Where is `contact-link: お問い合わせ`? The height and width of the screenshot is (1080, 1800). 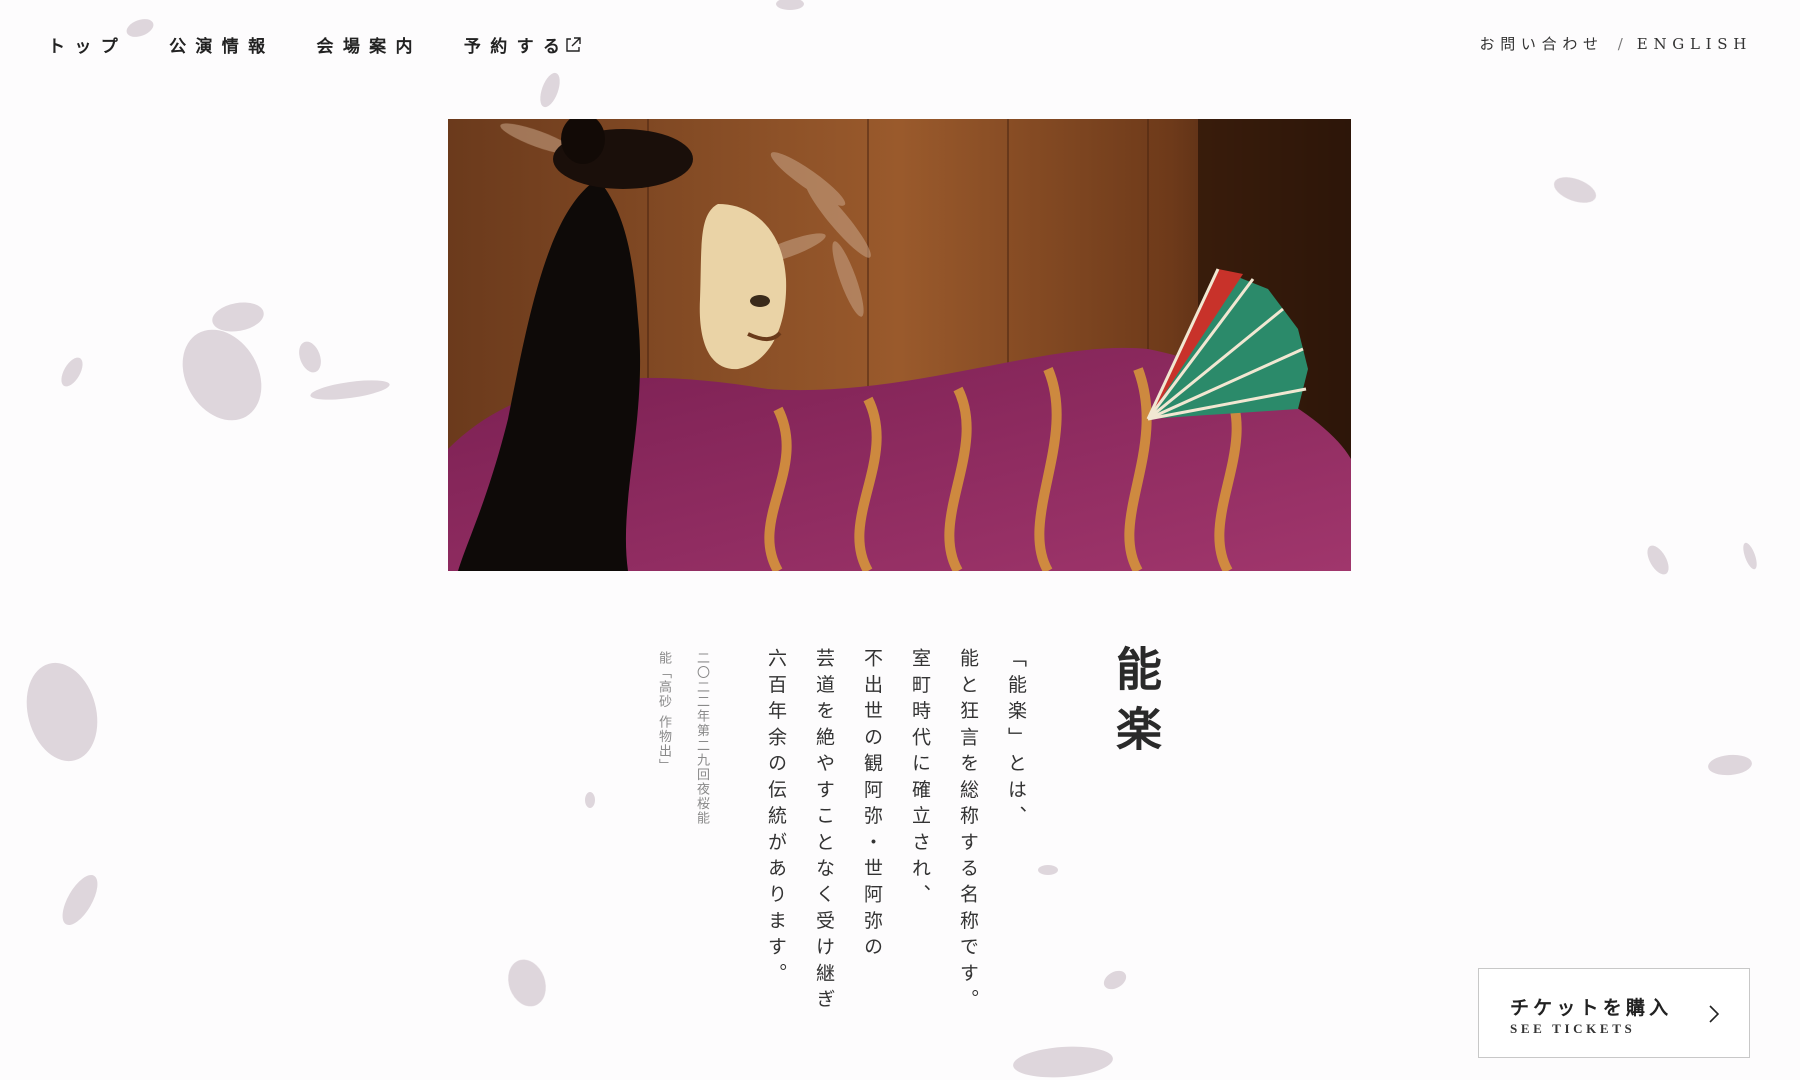
contact-link: お問い合わせ is located at coordinates (1542, 43).